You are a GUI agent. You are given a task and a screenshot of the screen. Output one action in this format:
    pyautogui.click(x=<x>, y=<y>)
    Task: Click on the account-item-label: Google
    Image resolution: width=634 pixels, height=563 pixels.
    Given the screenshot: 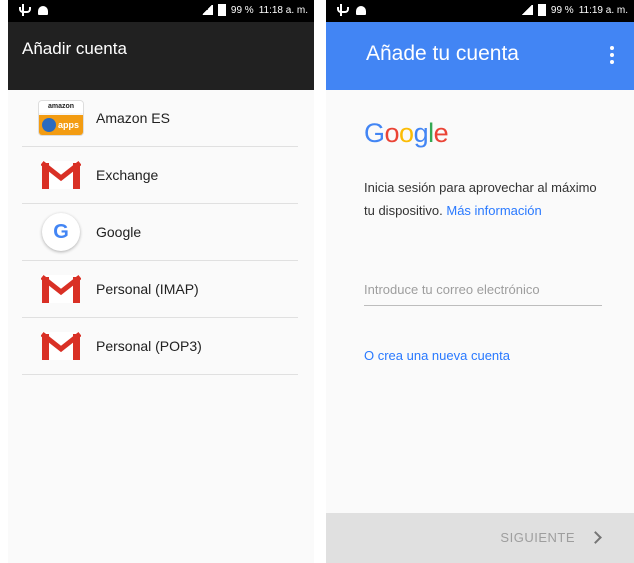 What is the action you would take?
    pyautogui.click(x=119, y=232)
    